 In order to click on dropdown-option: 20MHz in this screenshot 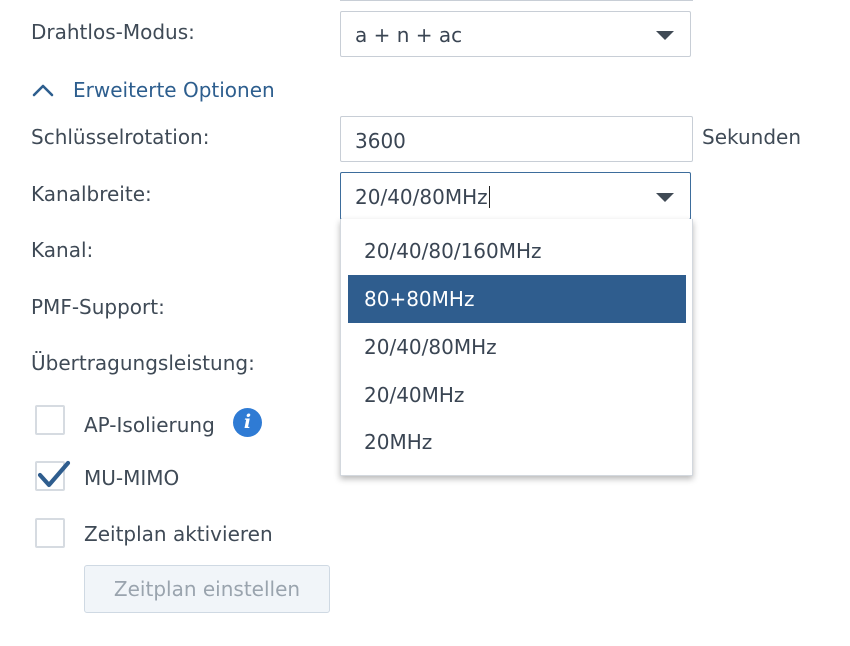, I will do `click(517, 442)`.